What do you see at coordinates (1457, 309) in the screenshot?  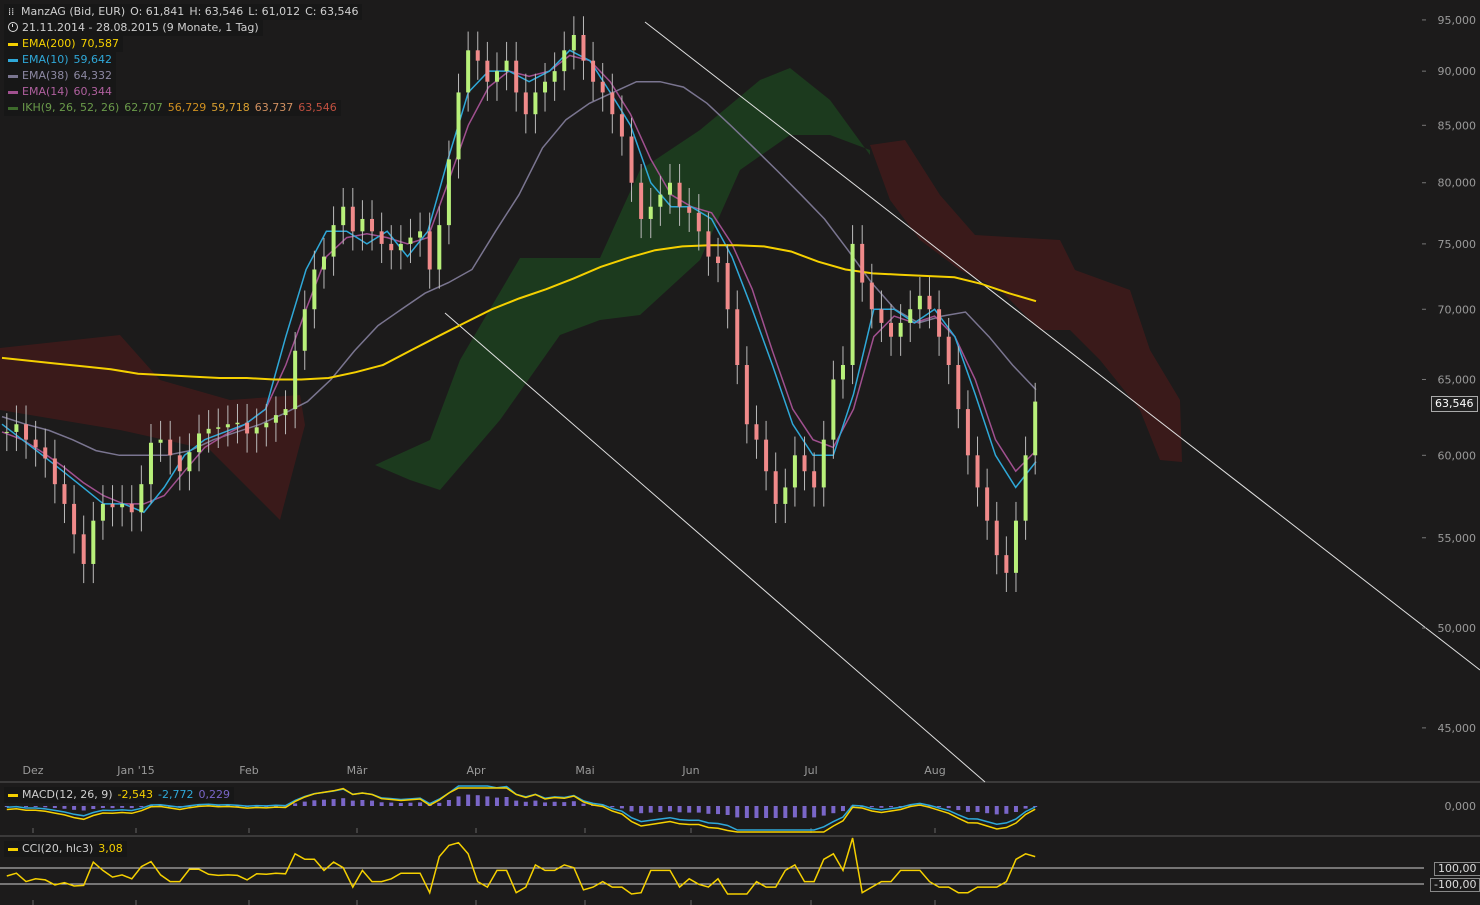 I see `y-tick-label: 70,000` at bounding box center [1457, 309].